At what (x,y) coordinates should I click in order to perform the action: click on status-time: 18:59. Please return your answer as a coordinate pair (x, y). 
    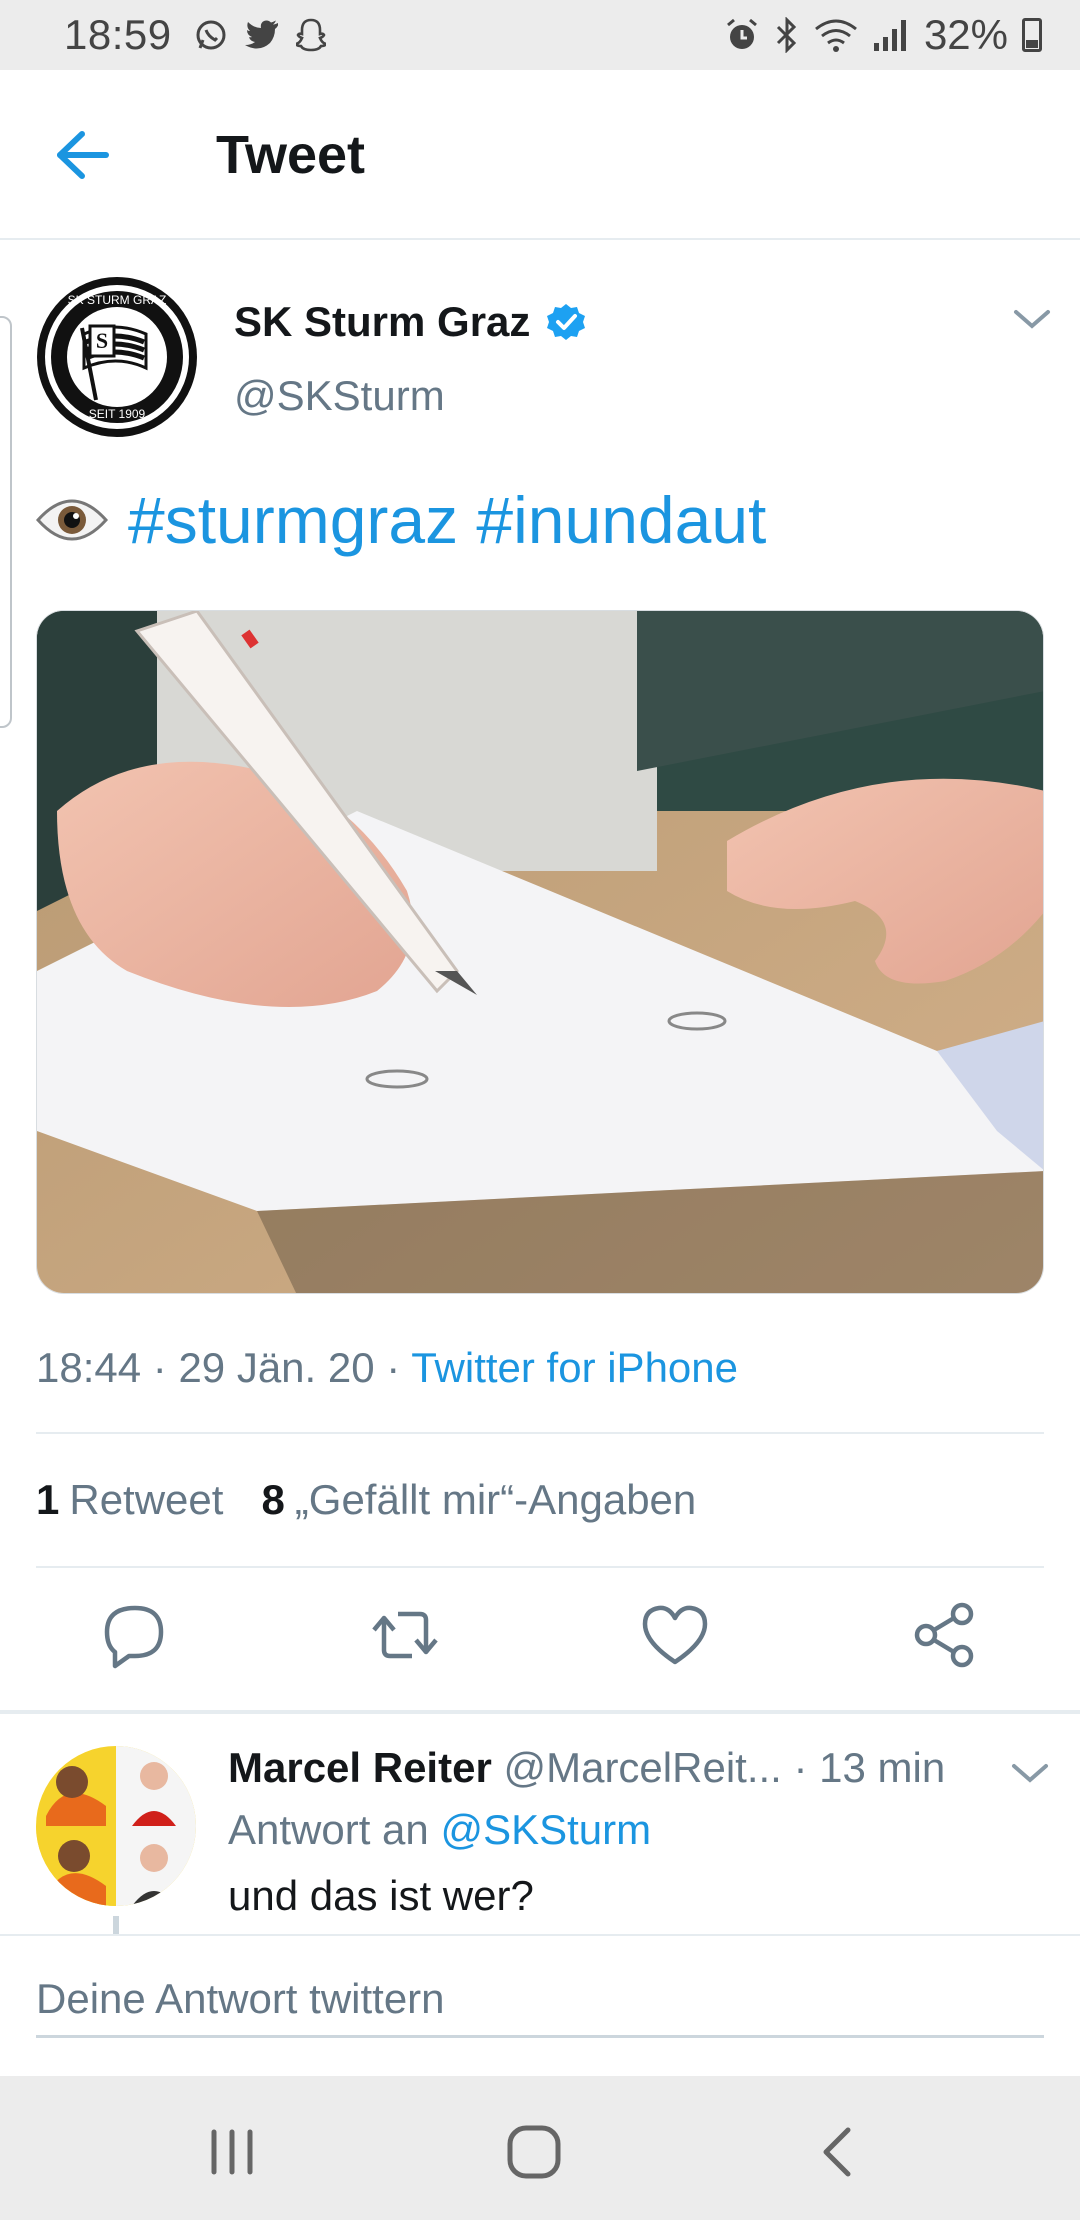
    Looking at the image, I should click on (118, 34).